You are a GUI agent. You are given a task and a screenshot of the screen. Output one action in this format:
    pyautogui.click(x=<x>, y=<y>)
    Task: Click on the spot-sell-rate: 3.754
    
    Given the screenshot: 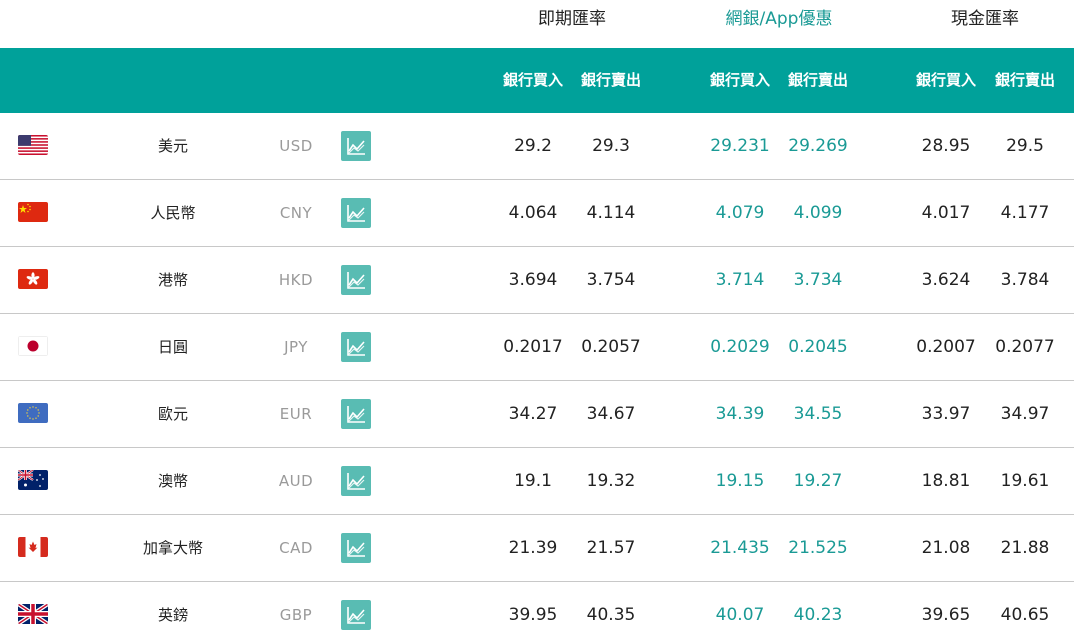 What is the action you would take?
    pyautogui.click(x=611, y=280)
    